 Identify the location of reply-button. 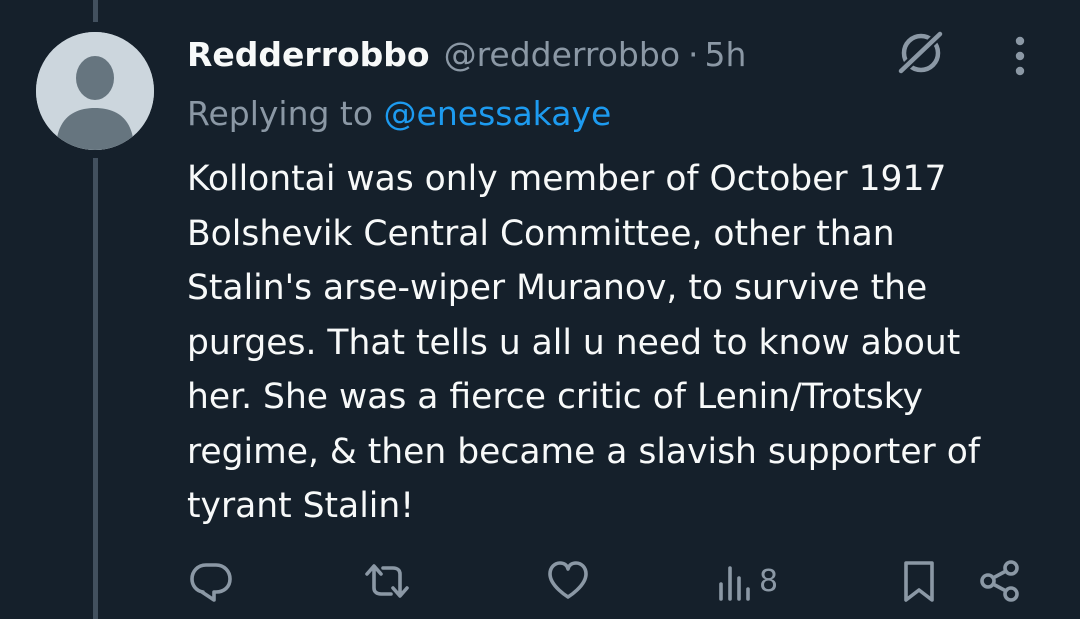
(211, 581).